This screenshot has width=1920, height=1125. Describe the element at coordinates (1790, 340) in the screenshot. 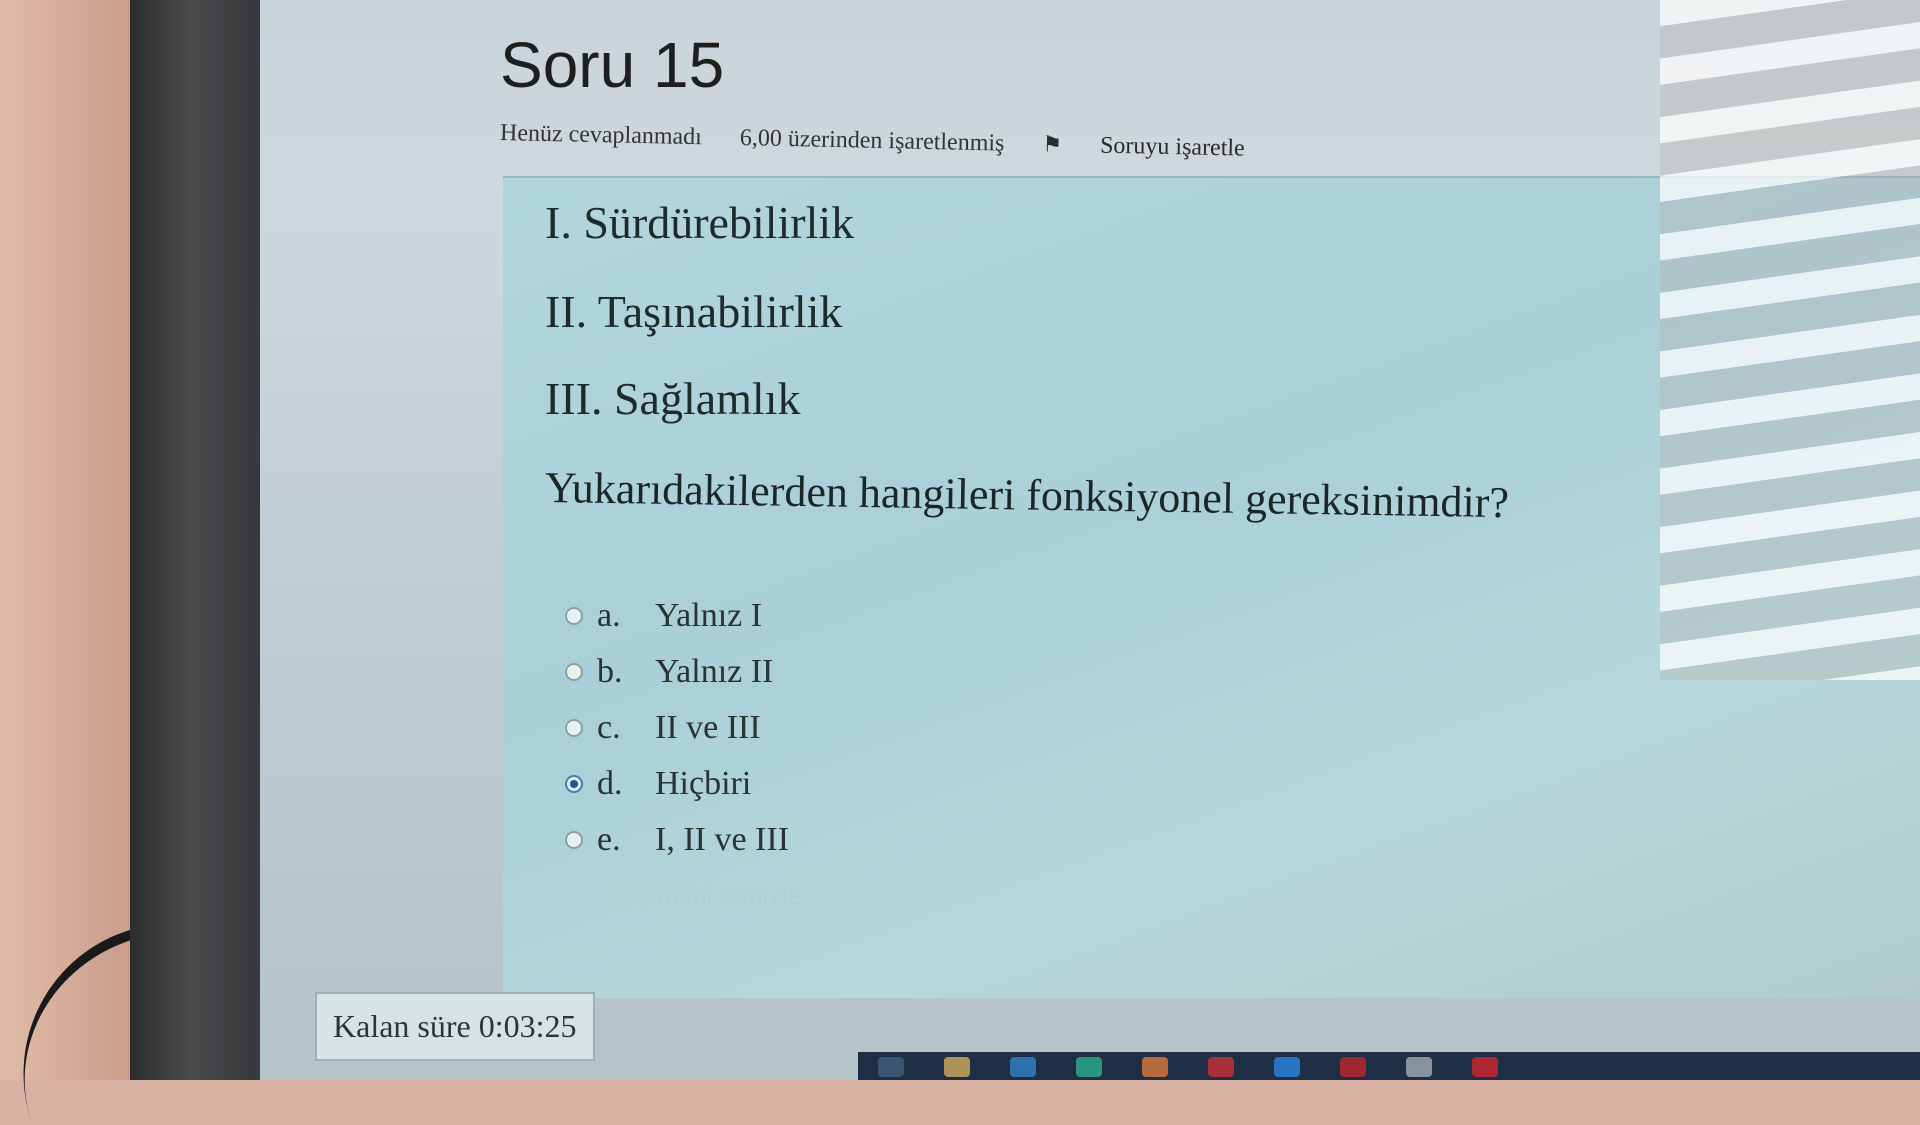

I see `window-blinds-reflection` at that location.